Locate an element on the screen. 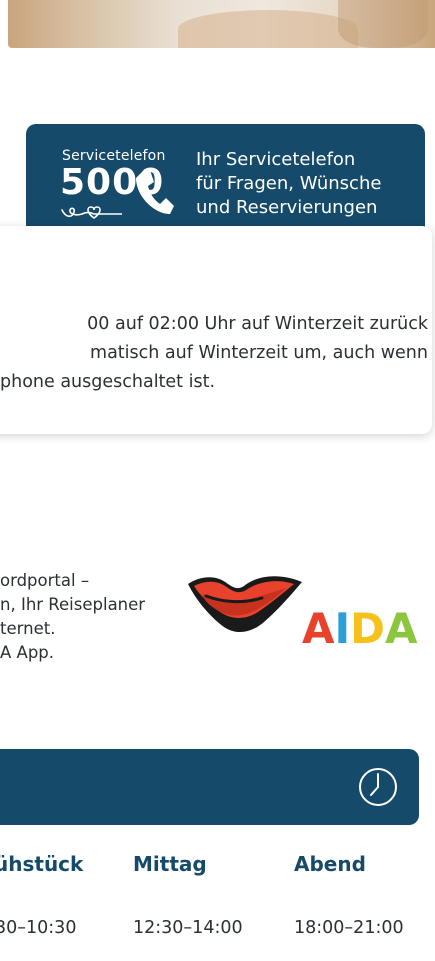 Image resolution: width=435 pixels, height=961 pixels. hero-photo is located at coordinates (221, 24).